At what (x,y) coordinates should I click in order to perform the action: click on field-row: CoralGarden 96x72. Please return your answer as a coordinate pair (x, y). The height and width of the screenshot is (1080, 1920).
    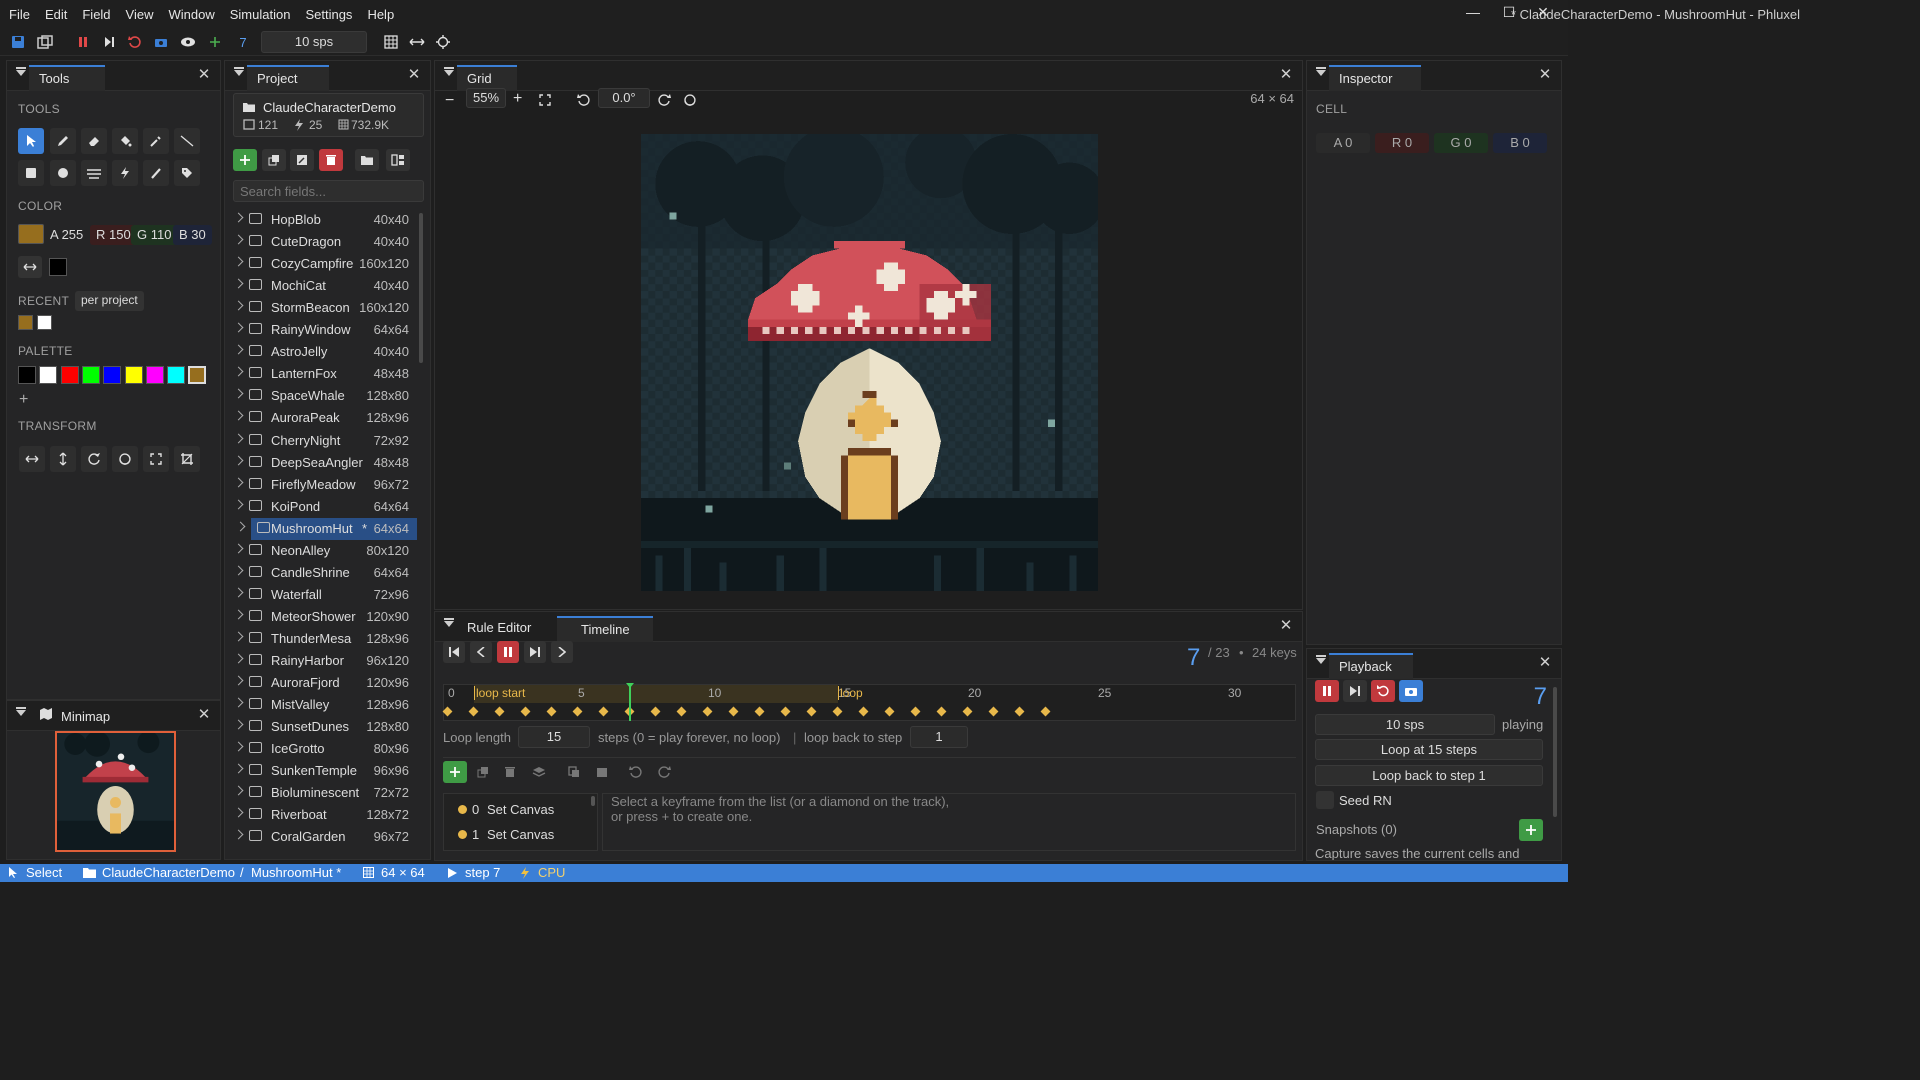
    Looking at the image, I should click on (325, 837).